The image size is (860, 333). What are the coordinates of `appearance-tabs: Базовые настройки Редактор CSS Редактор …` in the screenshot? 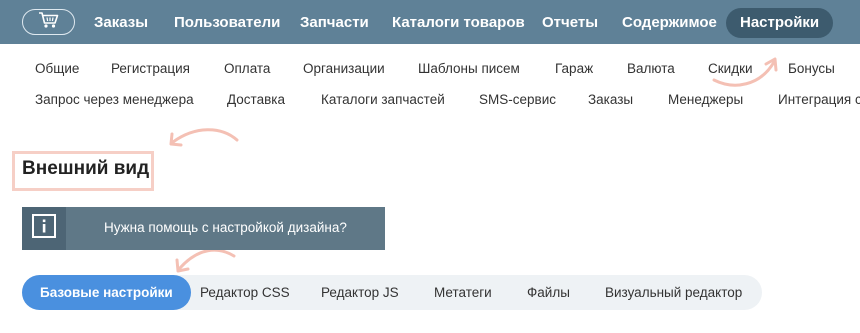 It's located at (392, 292).